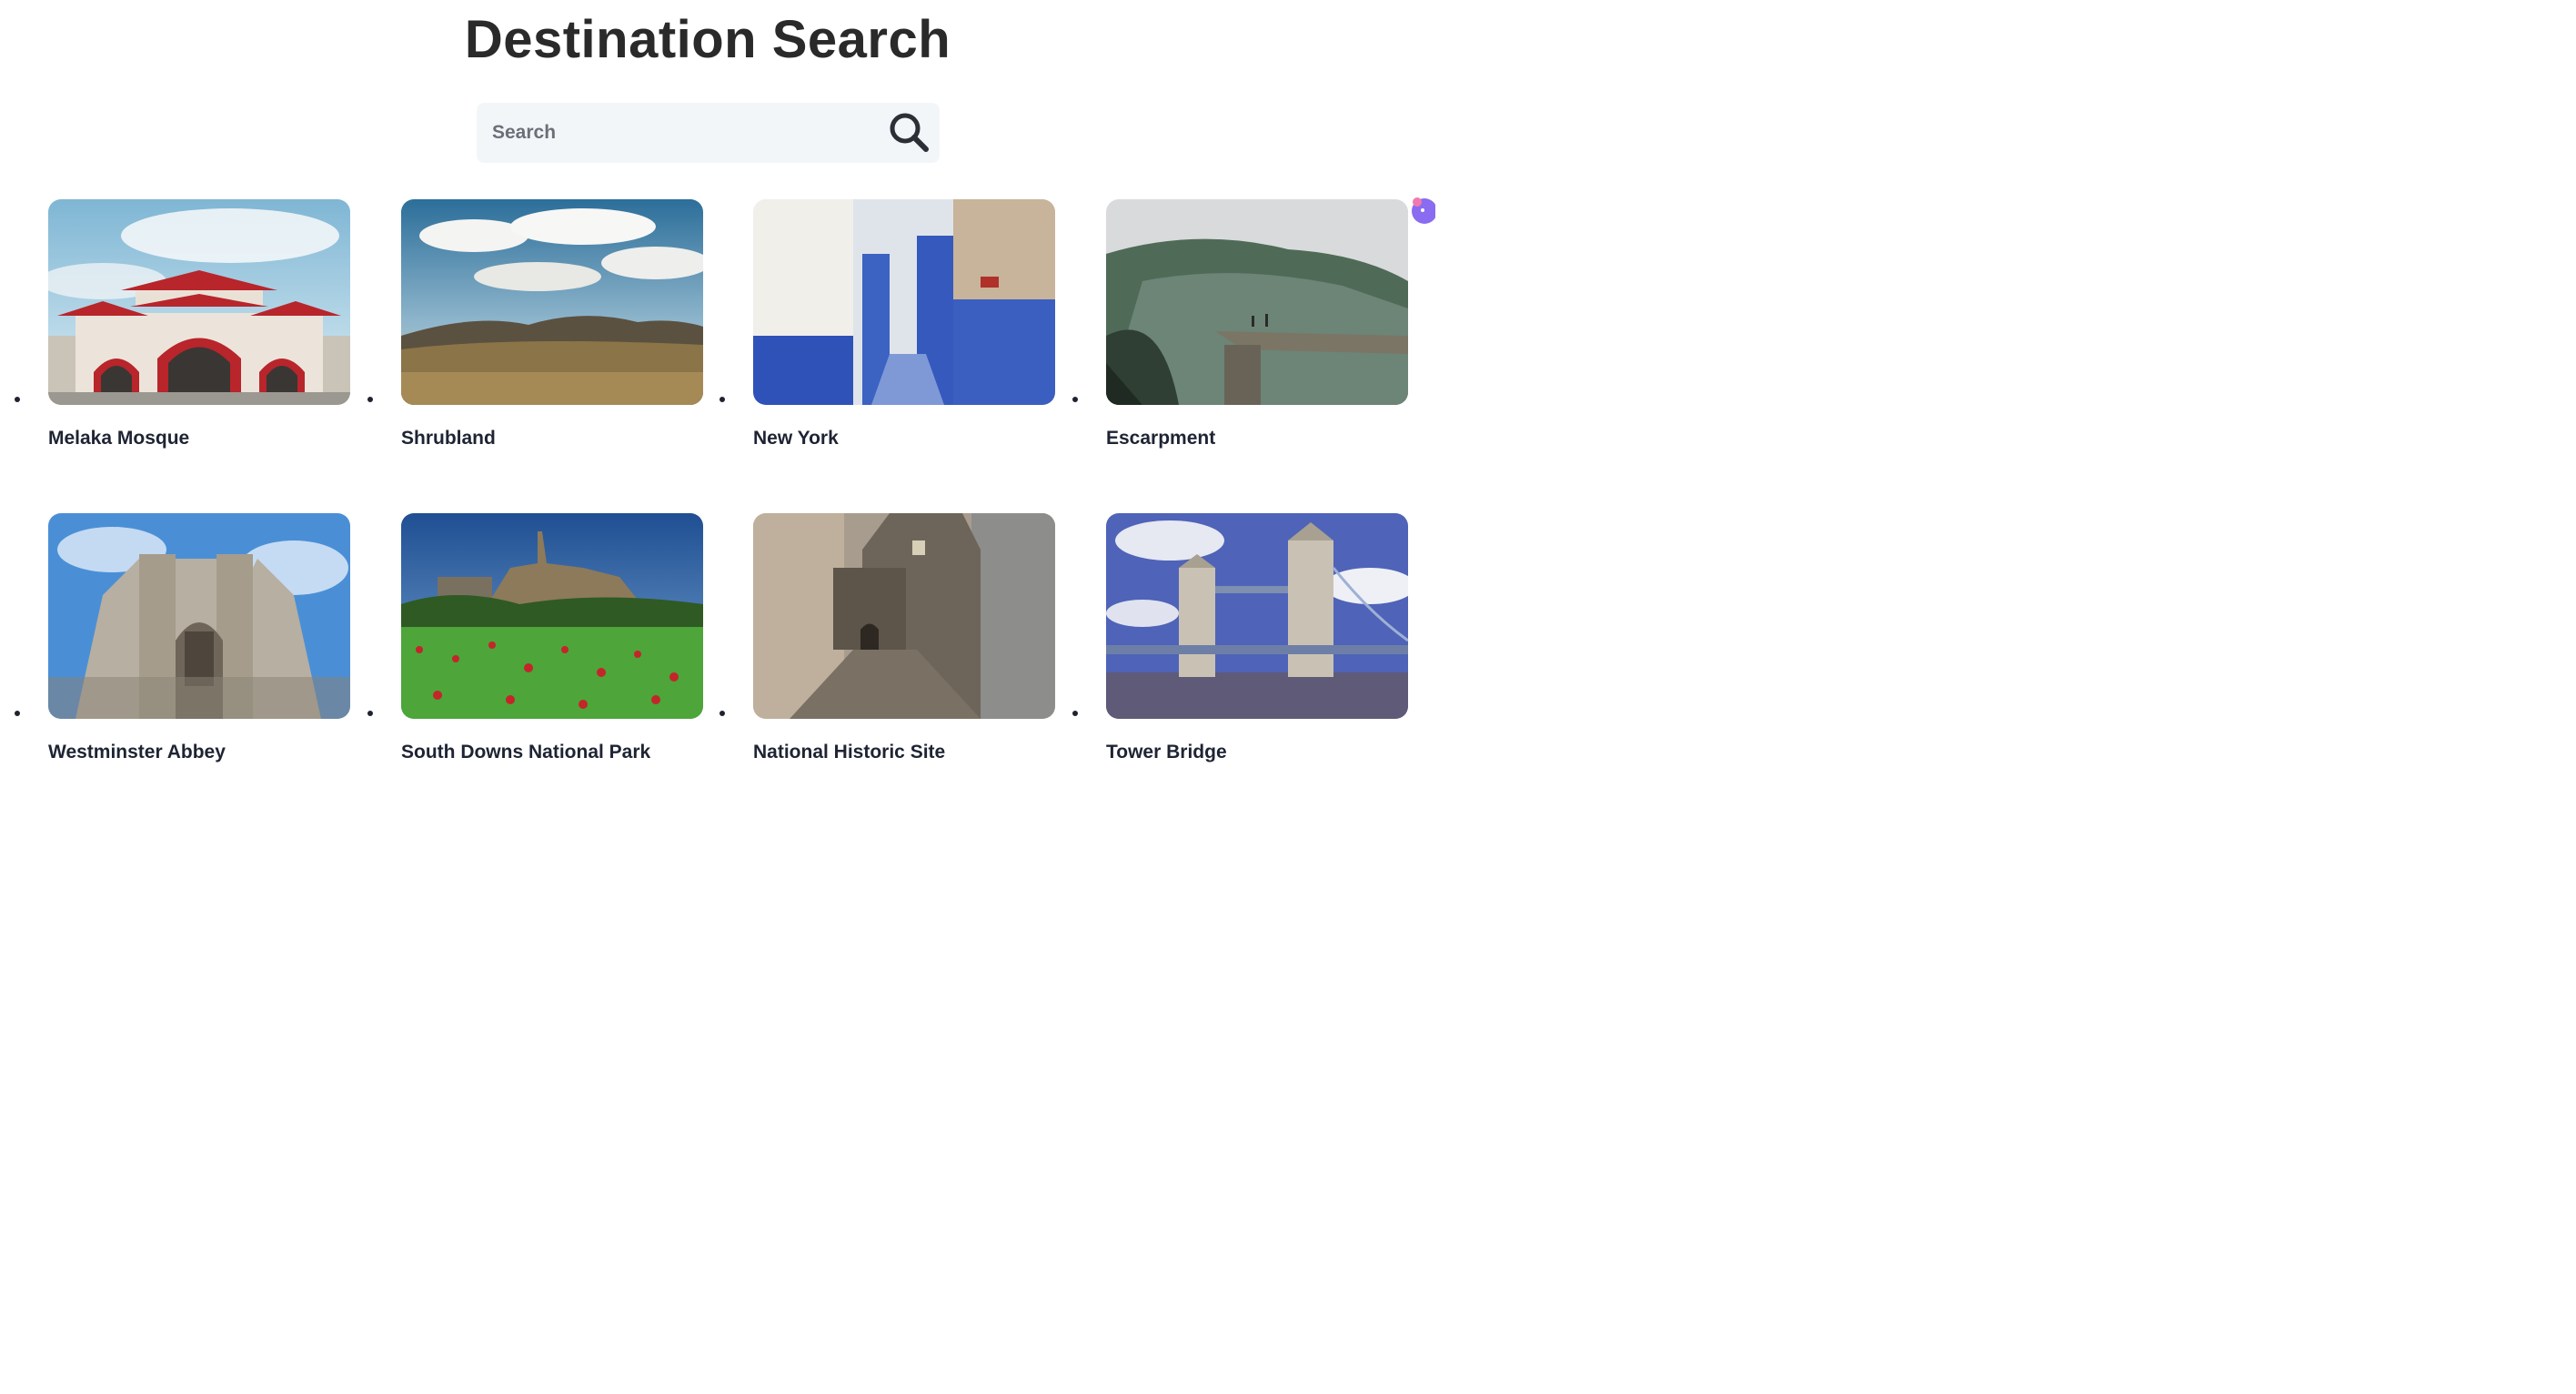 The image size is (2576, 1394). Describe the element at coordinates (137, 752) in the screenshot. I see `destination-name: Westminster Abbey` at that location.